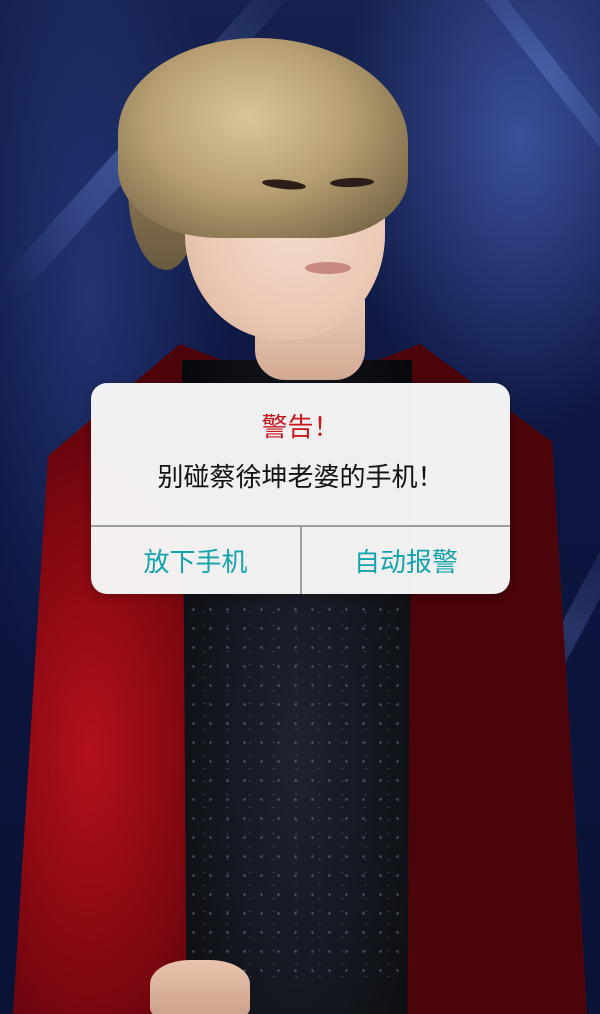  I want to click on shirt-sparkles, so click(297, 790).